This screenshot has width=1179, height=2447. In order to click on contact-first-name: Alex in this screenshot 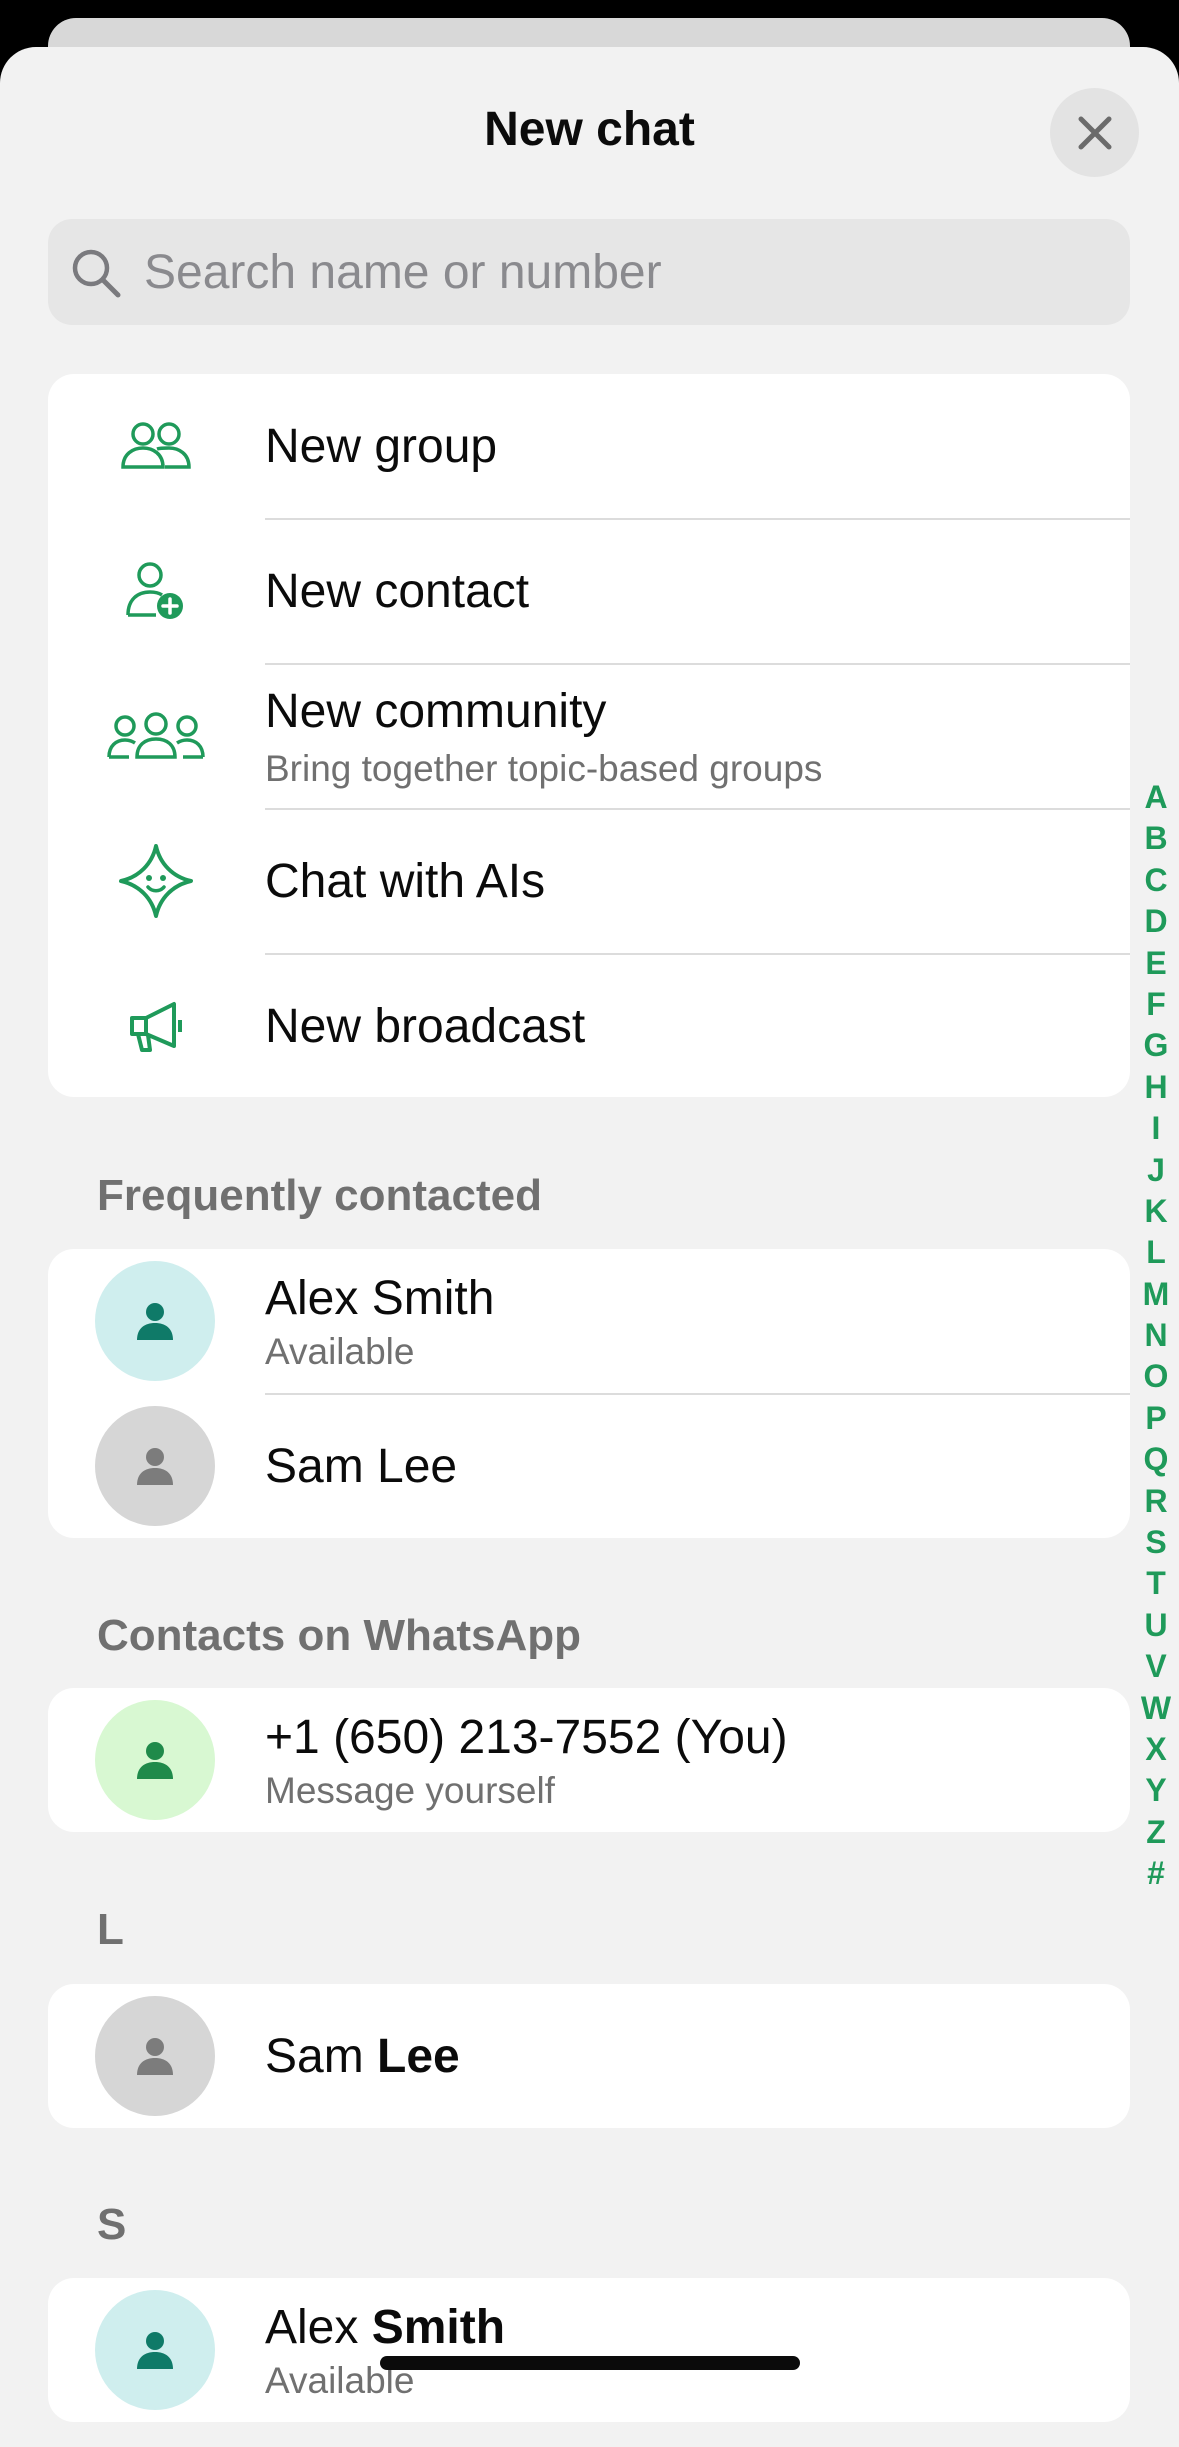, I will do `click(318, 2327)`.